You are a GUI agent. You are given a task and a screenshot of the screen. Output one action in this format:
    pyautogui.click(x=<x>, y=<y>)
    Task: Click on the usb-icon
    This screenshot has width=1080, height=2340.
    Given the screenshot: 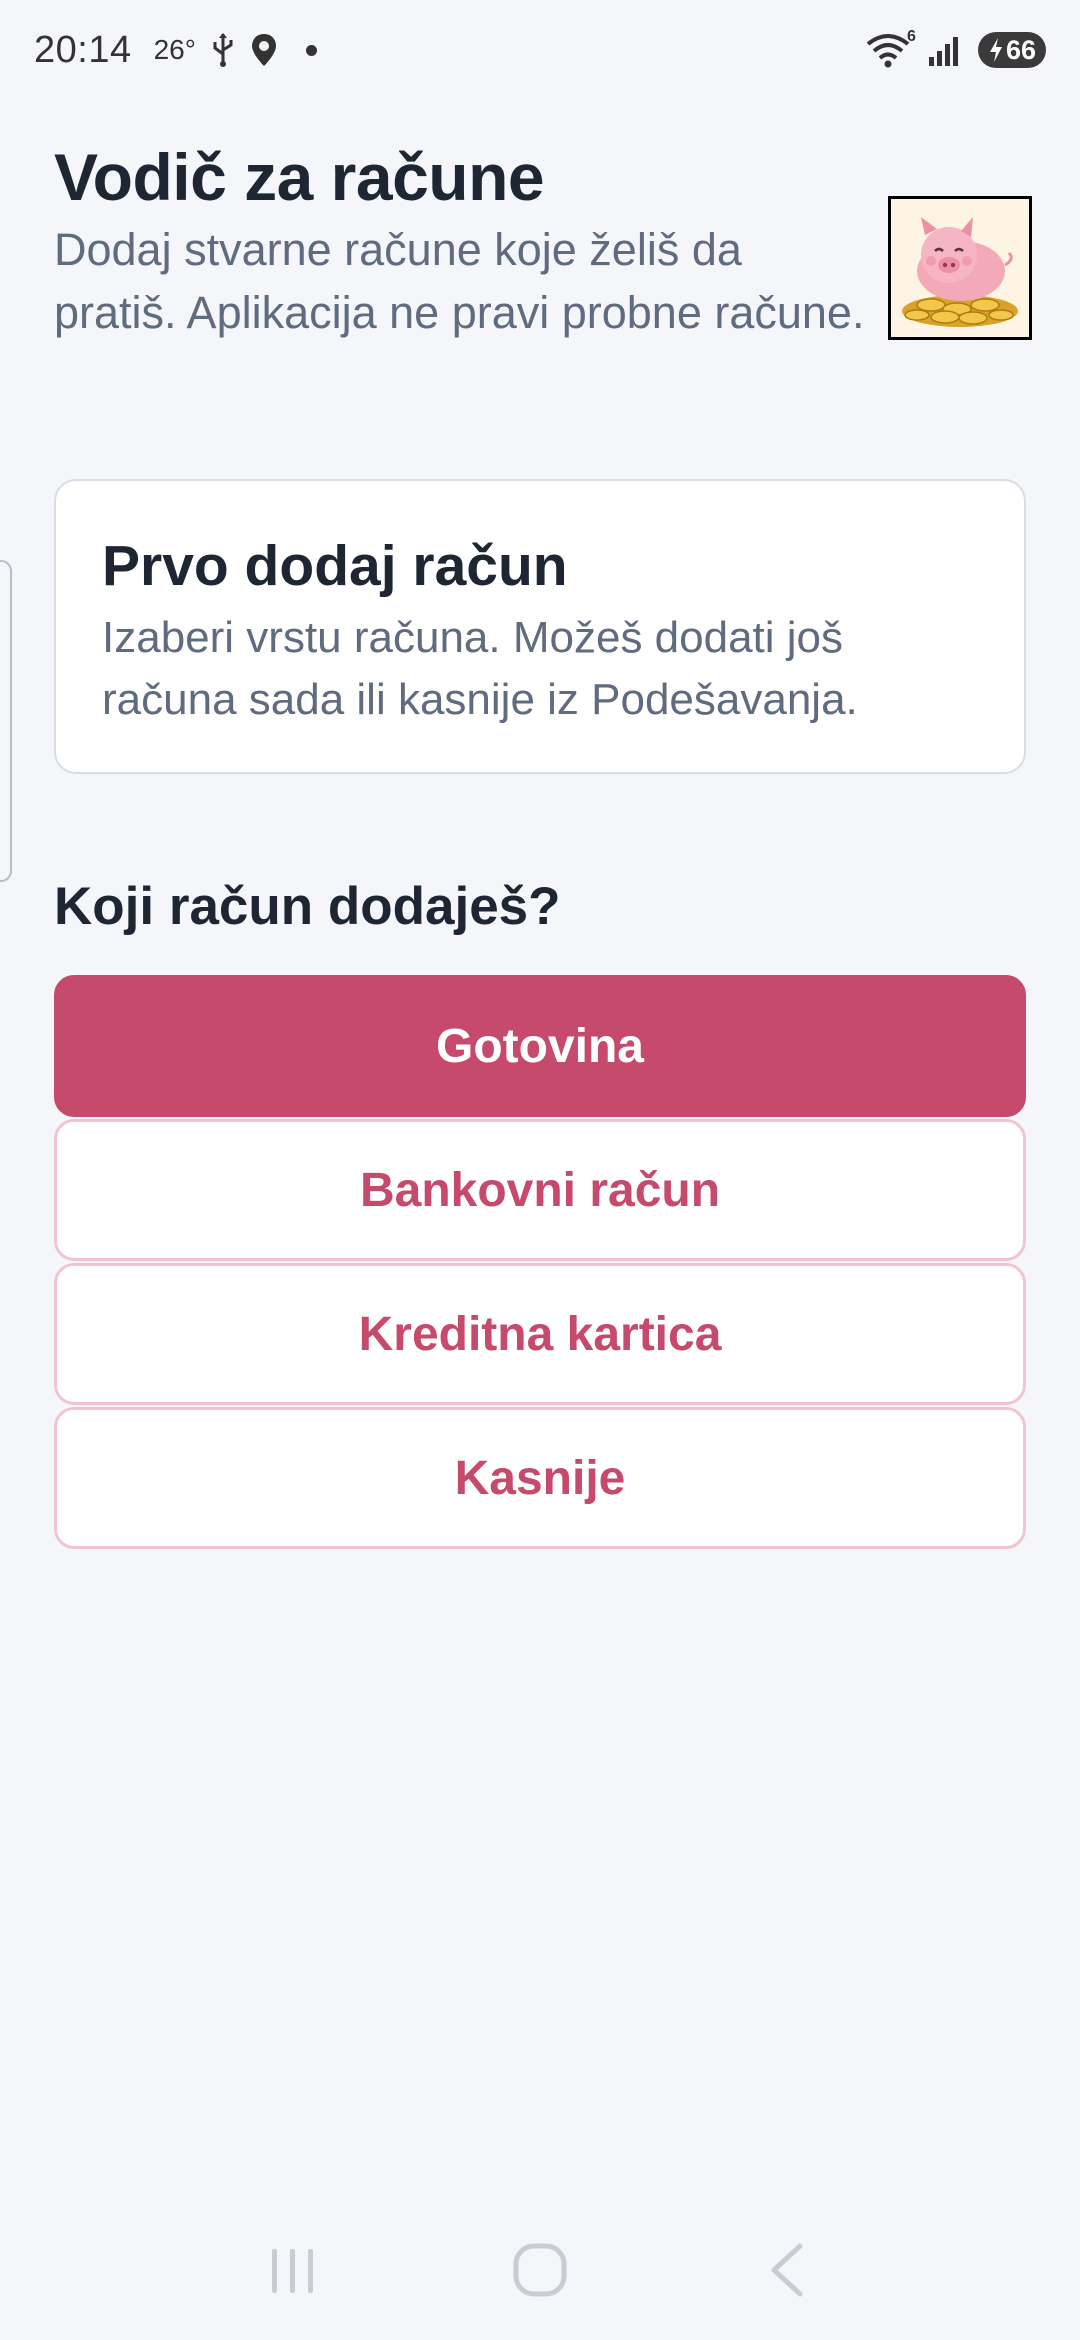 What is the action you would take?
    pyautogui.click(x=223, y=50)
    